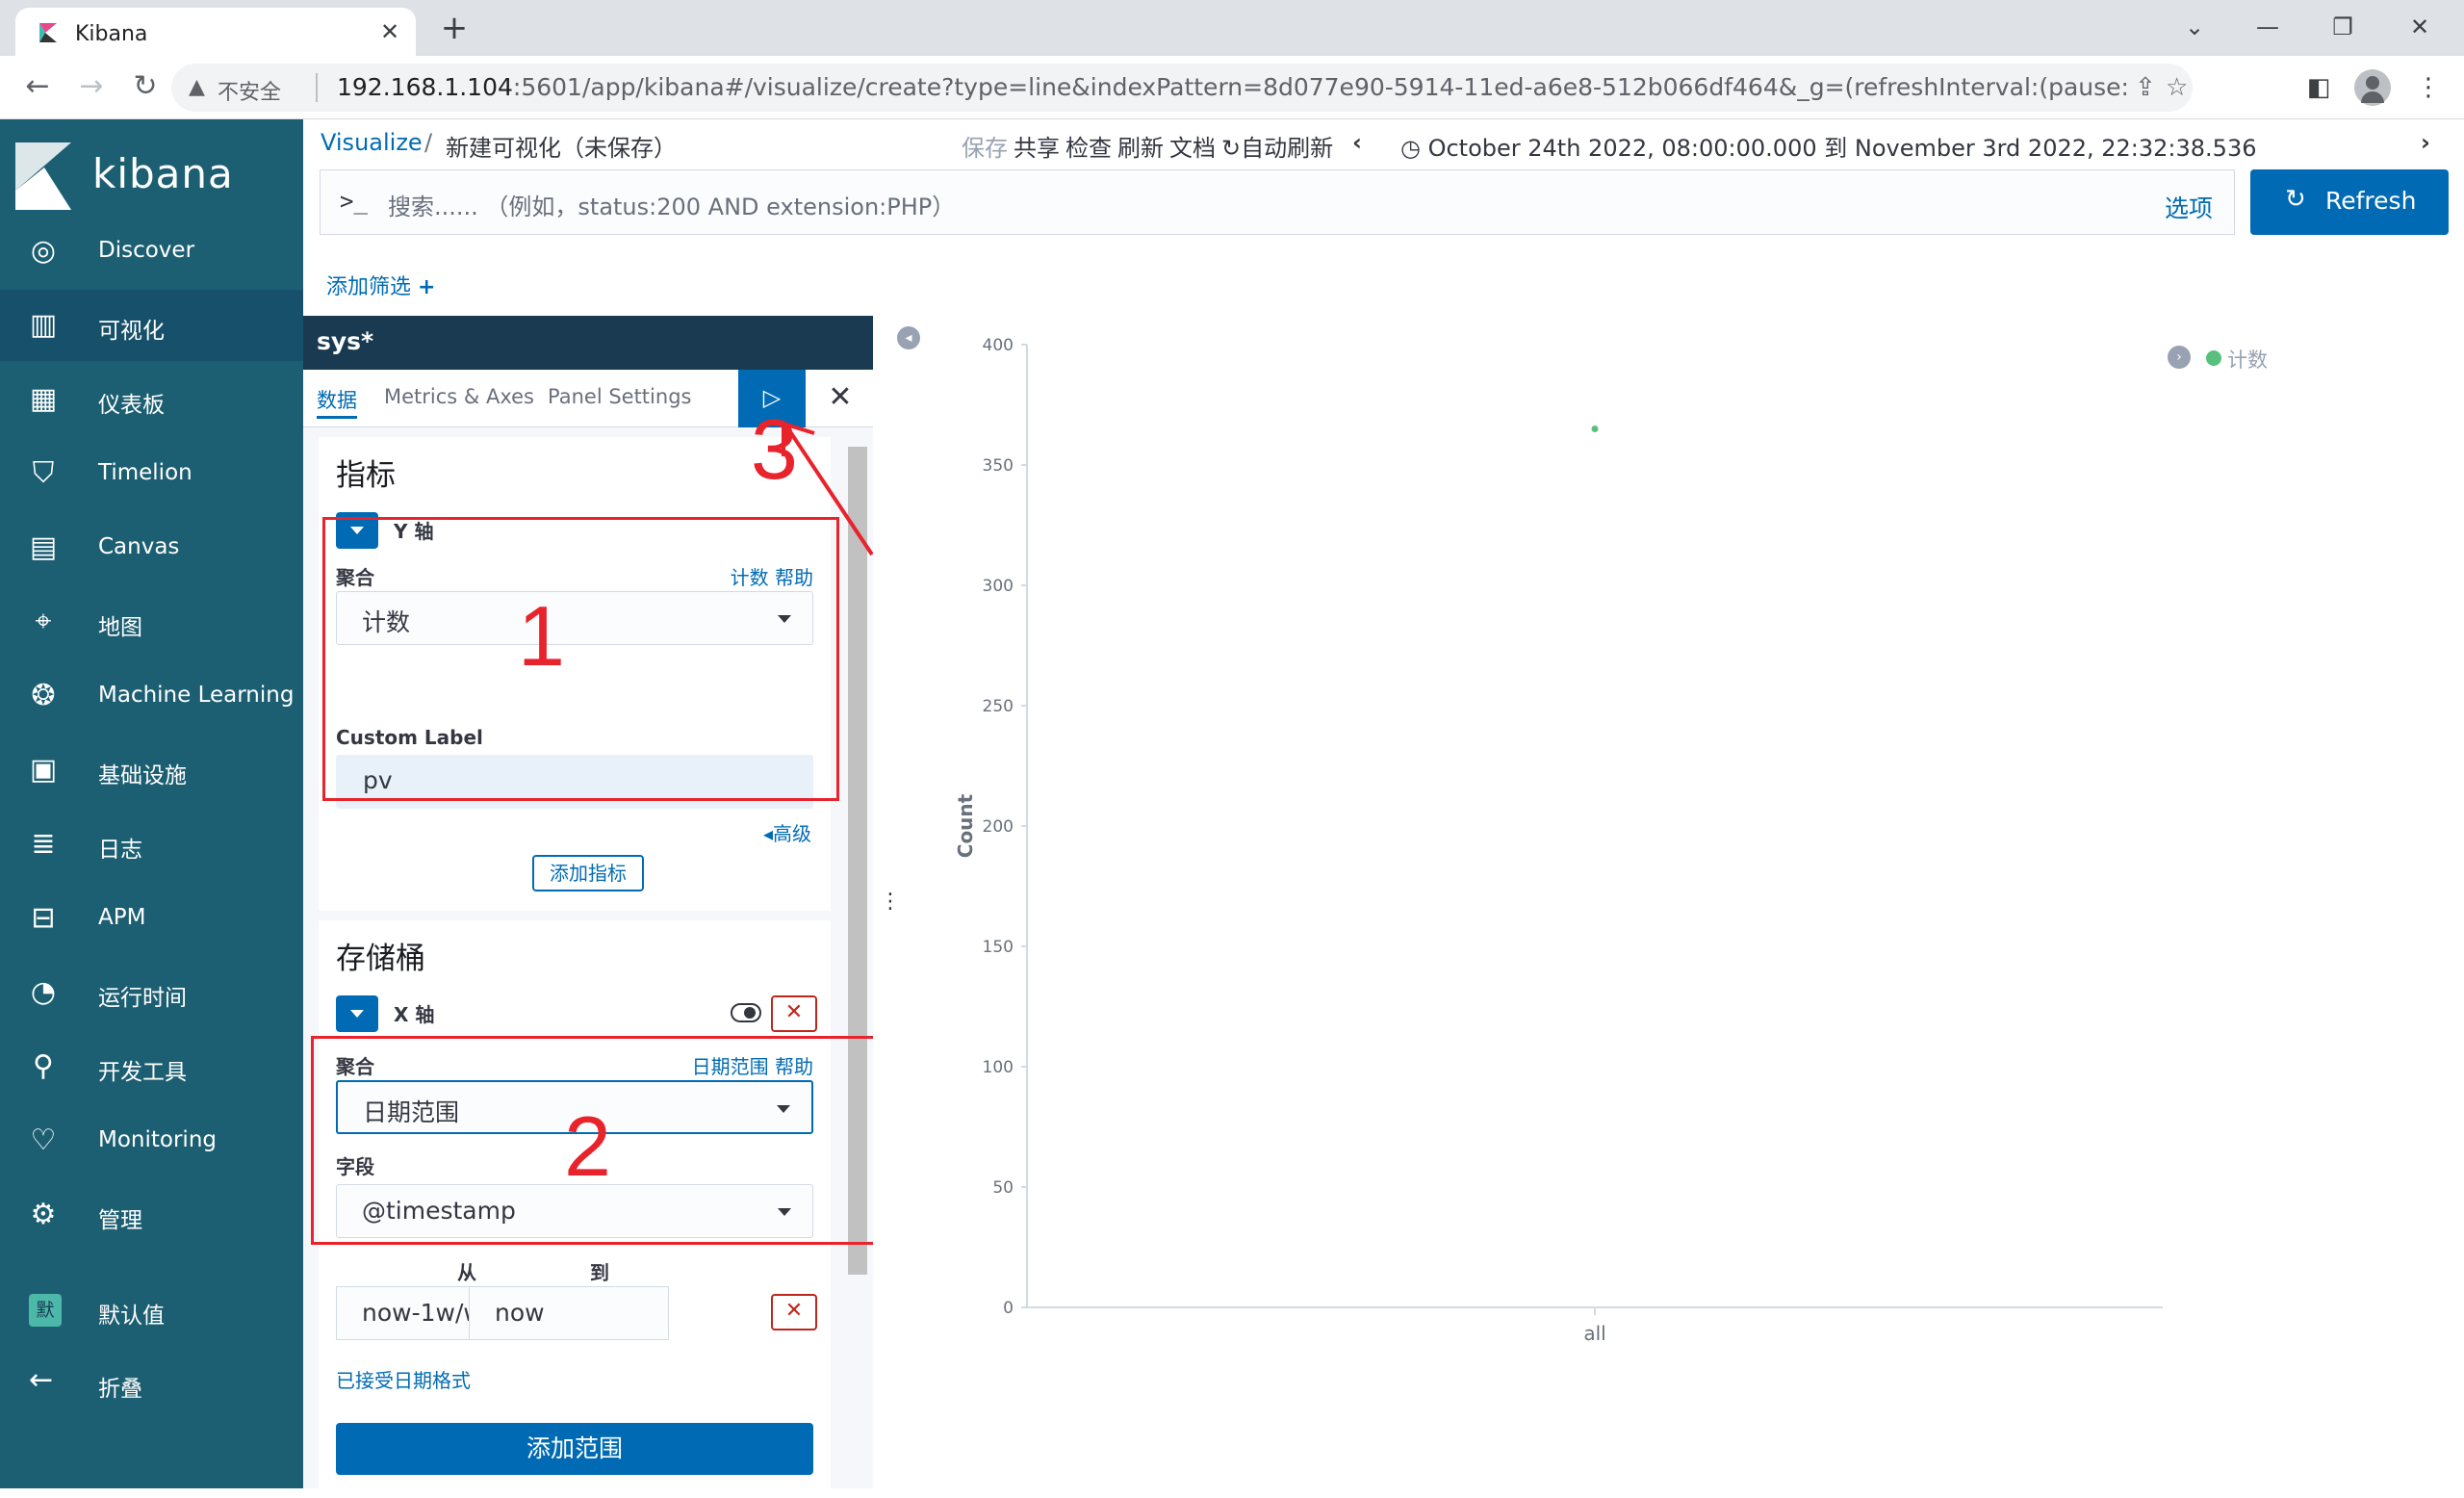 This screenshot has height=1498, width=2464. I want to click on forward-button: →, so click(91, 87).